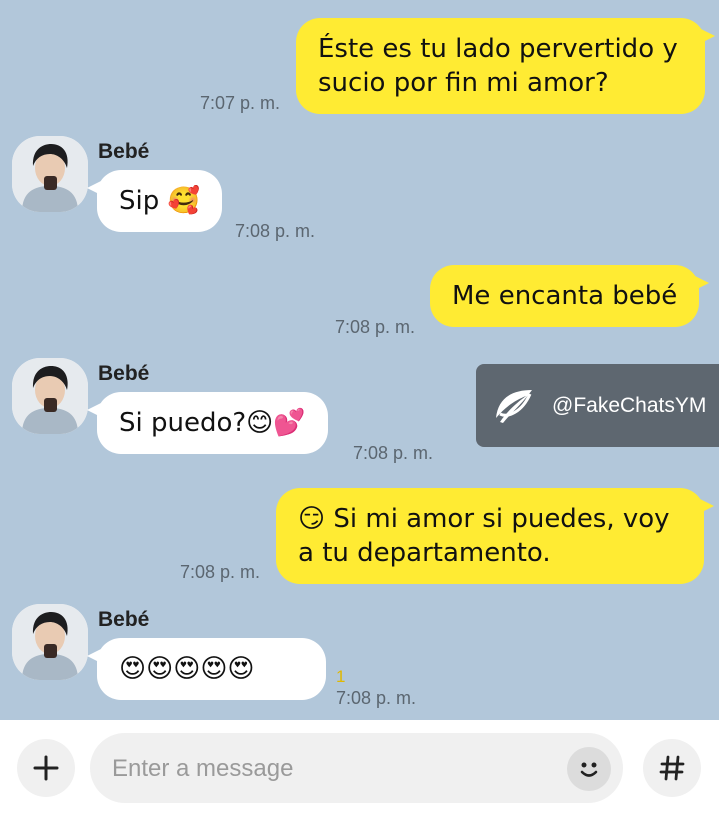 The width and height of the screenshot is (719, 813). Describe the element at coordinates (207, 423) in the screenshot. I see `received-message-bubble: Si puedo?😊💕` at that location.